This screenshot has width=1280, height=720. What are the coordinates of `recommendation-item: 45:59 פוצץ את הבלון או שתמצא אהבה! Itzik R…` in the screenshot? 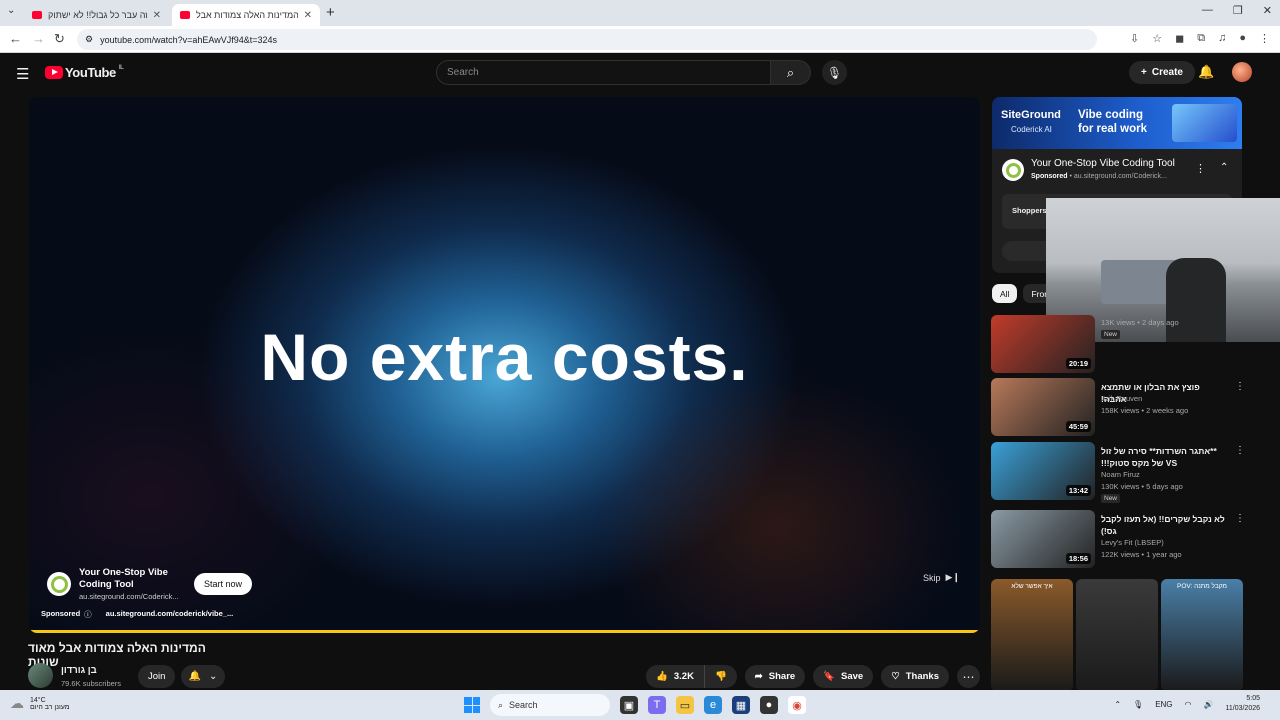 It's located at (1118, 409).